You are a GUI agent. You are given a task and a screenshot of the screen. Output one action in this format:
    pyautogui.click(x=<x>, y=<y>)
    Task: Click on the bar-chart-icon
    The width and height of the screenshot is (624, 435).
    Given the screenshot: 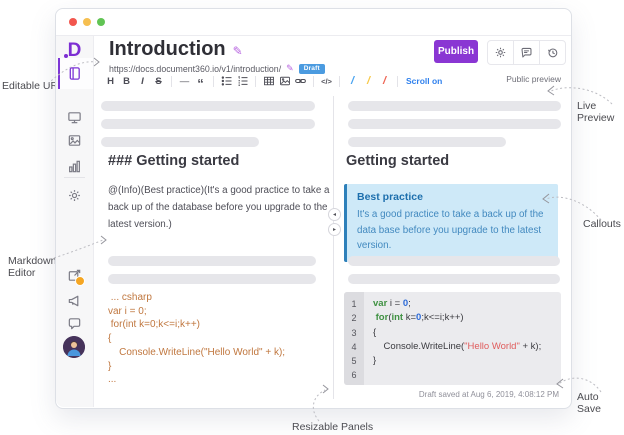 What is the action you would take?
    pyautogui.click(x=74, y=166)
    